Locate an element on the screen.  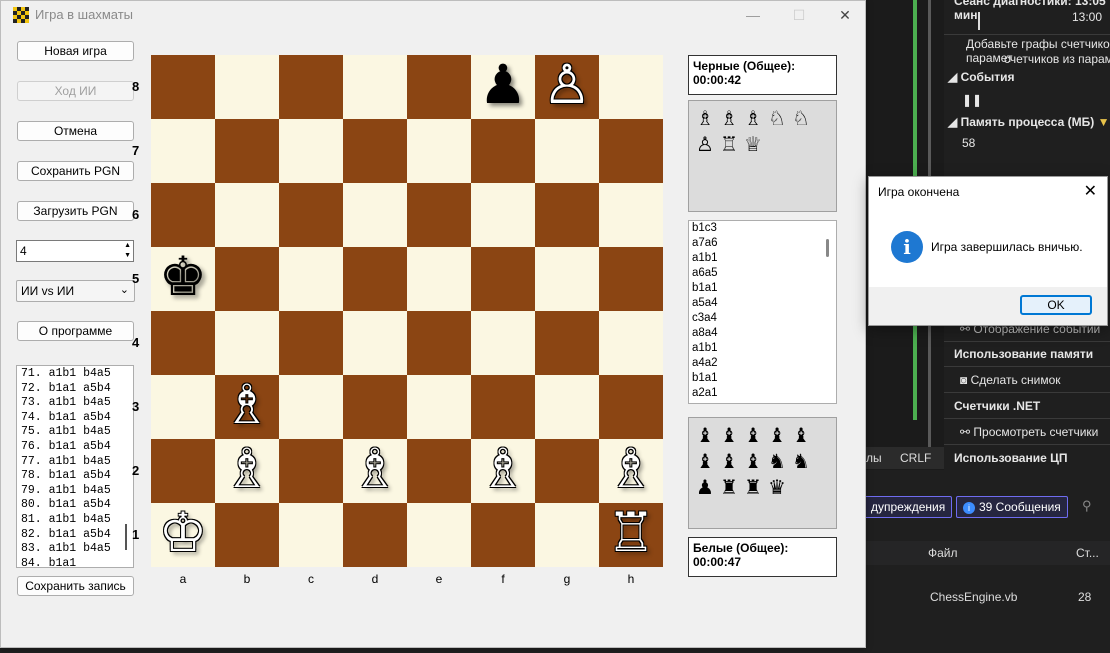
chevron-up-icon: ▲ is located at coordinates (127, 245).